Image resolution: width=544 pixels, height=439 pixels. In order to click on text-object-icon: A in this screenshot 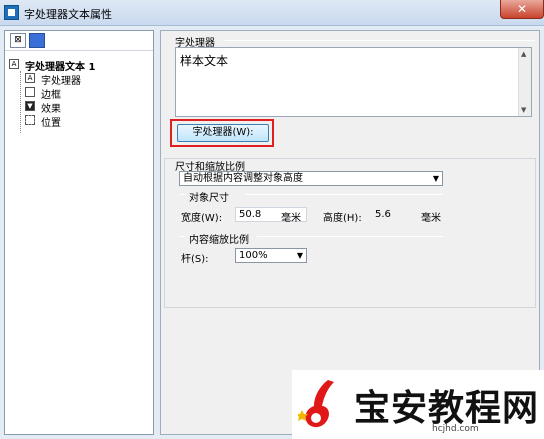, I will do `click(14, 64)`.